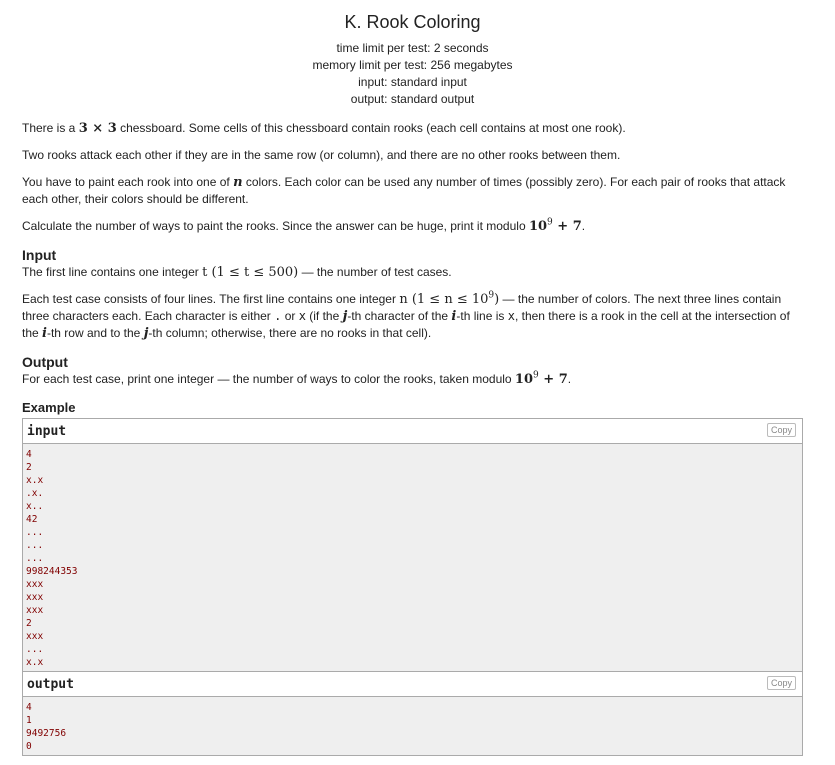  What do you see at coordinates (412, 82) in the screenshot?
I see `input-source: input: standard input` at bounding box center [412, 82].